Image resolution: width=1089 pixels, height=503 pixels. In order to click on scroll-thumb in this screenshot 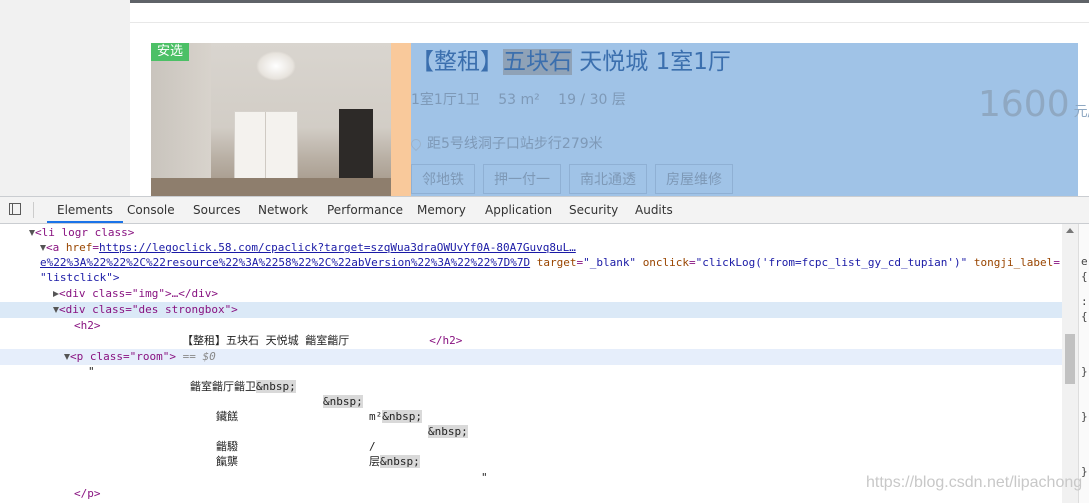, I will do `click(1070, 359)`.